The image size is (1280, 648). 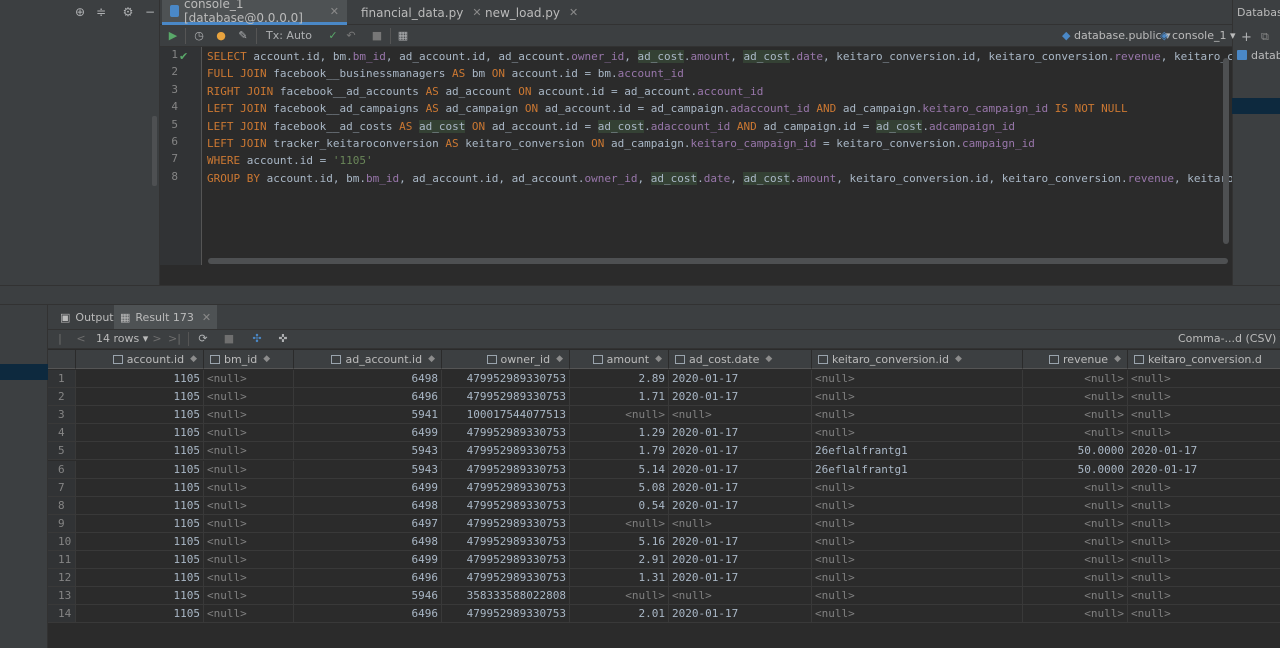 What do you see at coordinates (60, 346) in the screenshot?
I see `first-page-icon: |<` at bounding box center [60, 346].